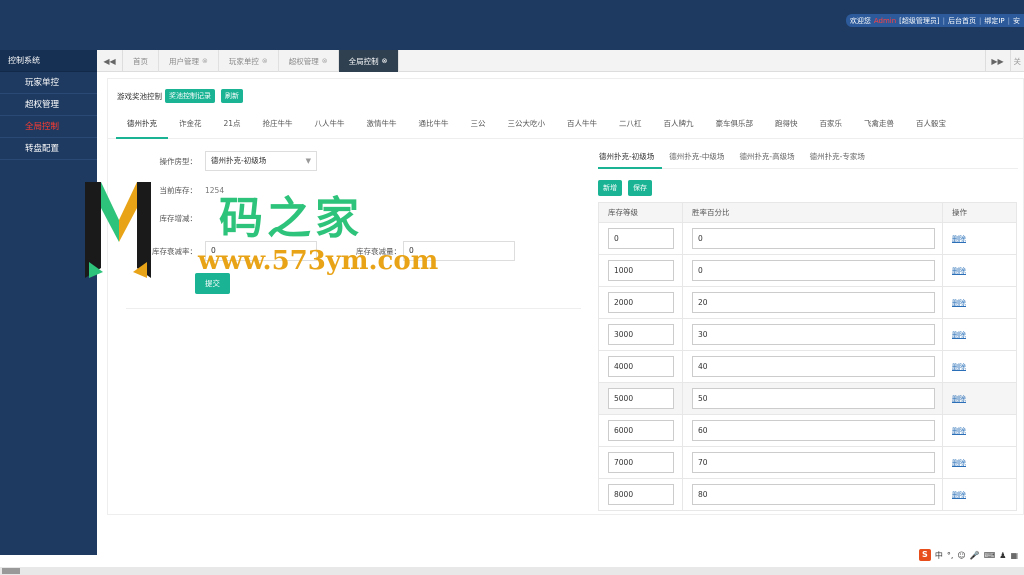 This screenshot has width=1024, height=575. Describe the element at coordinates (190, 124) in the screenshot. I see `game-tab-zhajinhua: 诈金花` at that location.